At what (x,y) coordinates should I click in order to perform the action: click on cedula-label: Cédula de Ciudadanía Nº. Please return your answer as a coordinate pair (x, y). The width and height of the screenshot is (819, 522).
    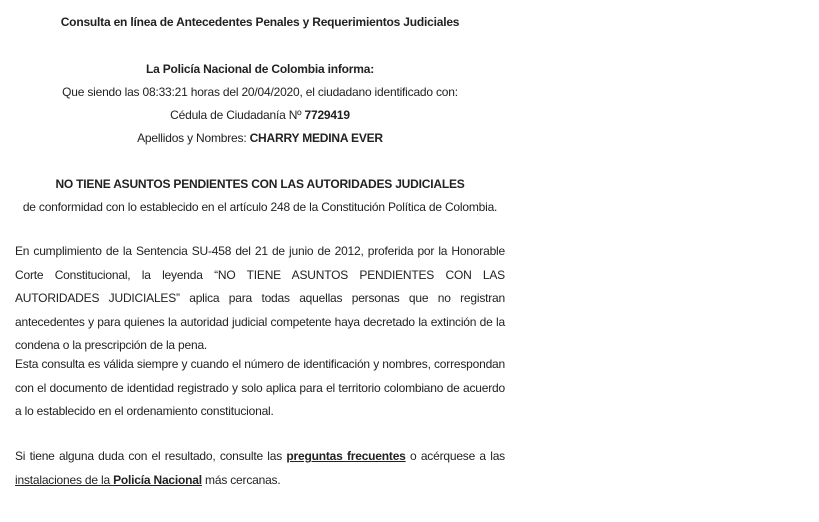
    Looking at the image, I should click on (237, 115).